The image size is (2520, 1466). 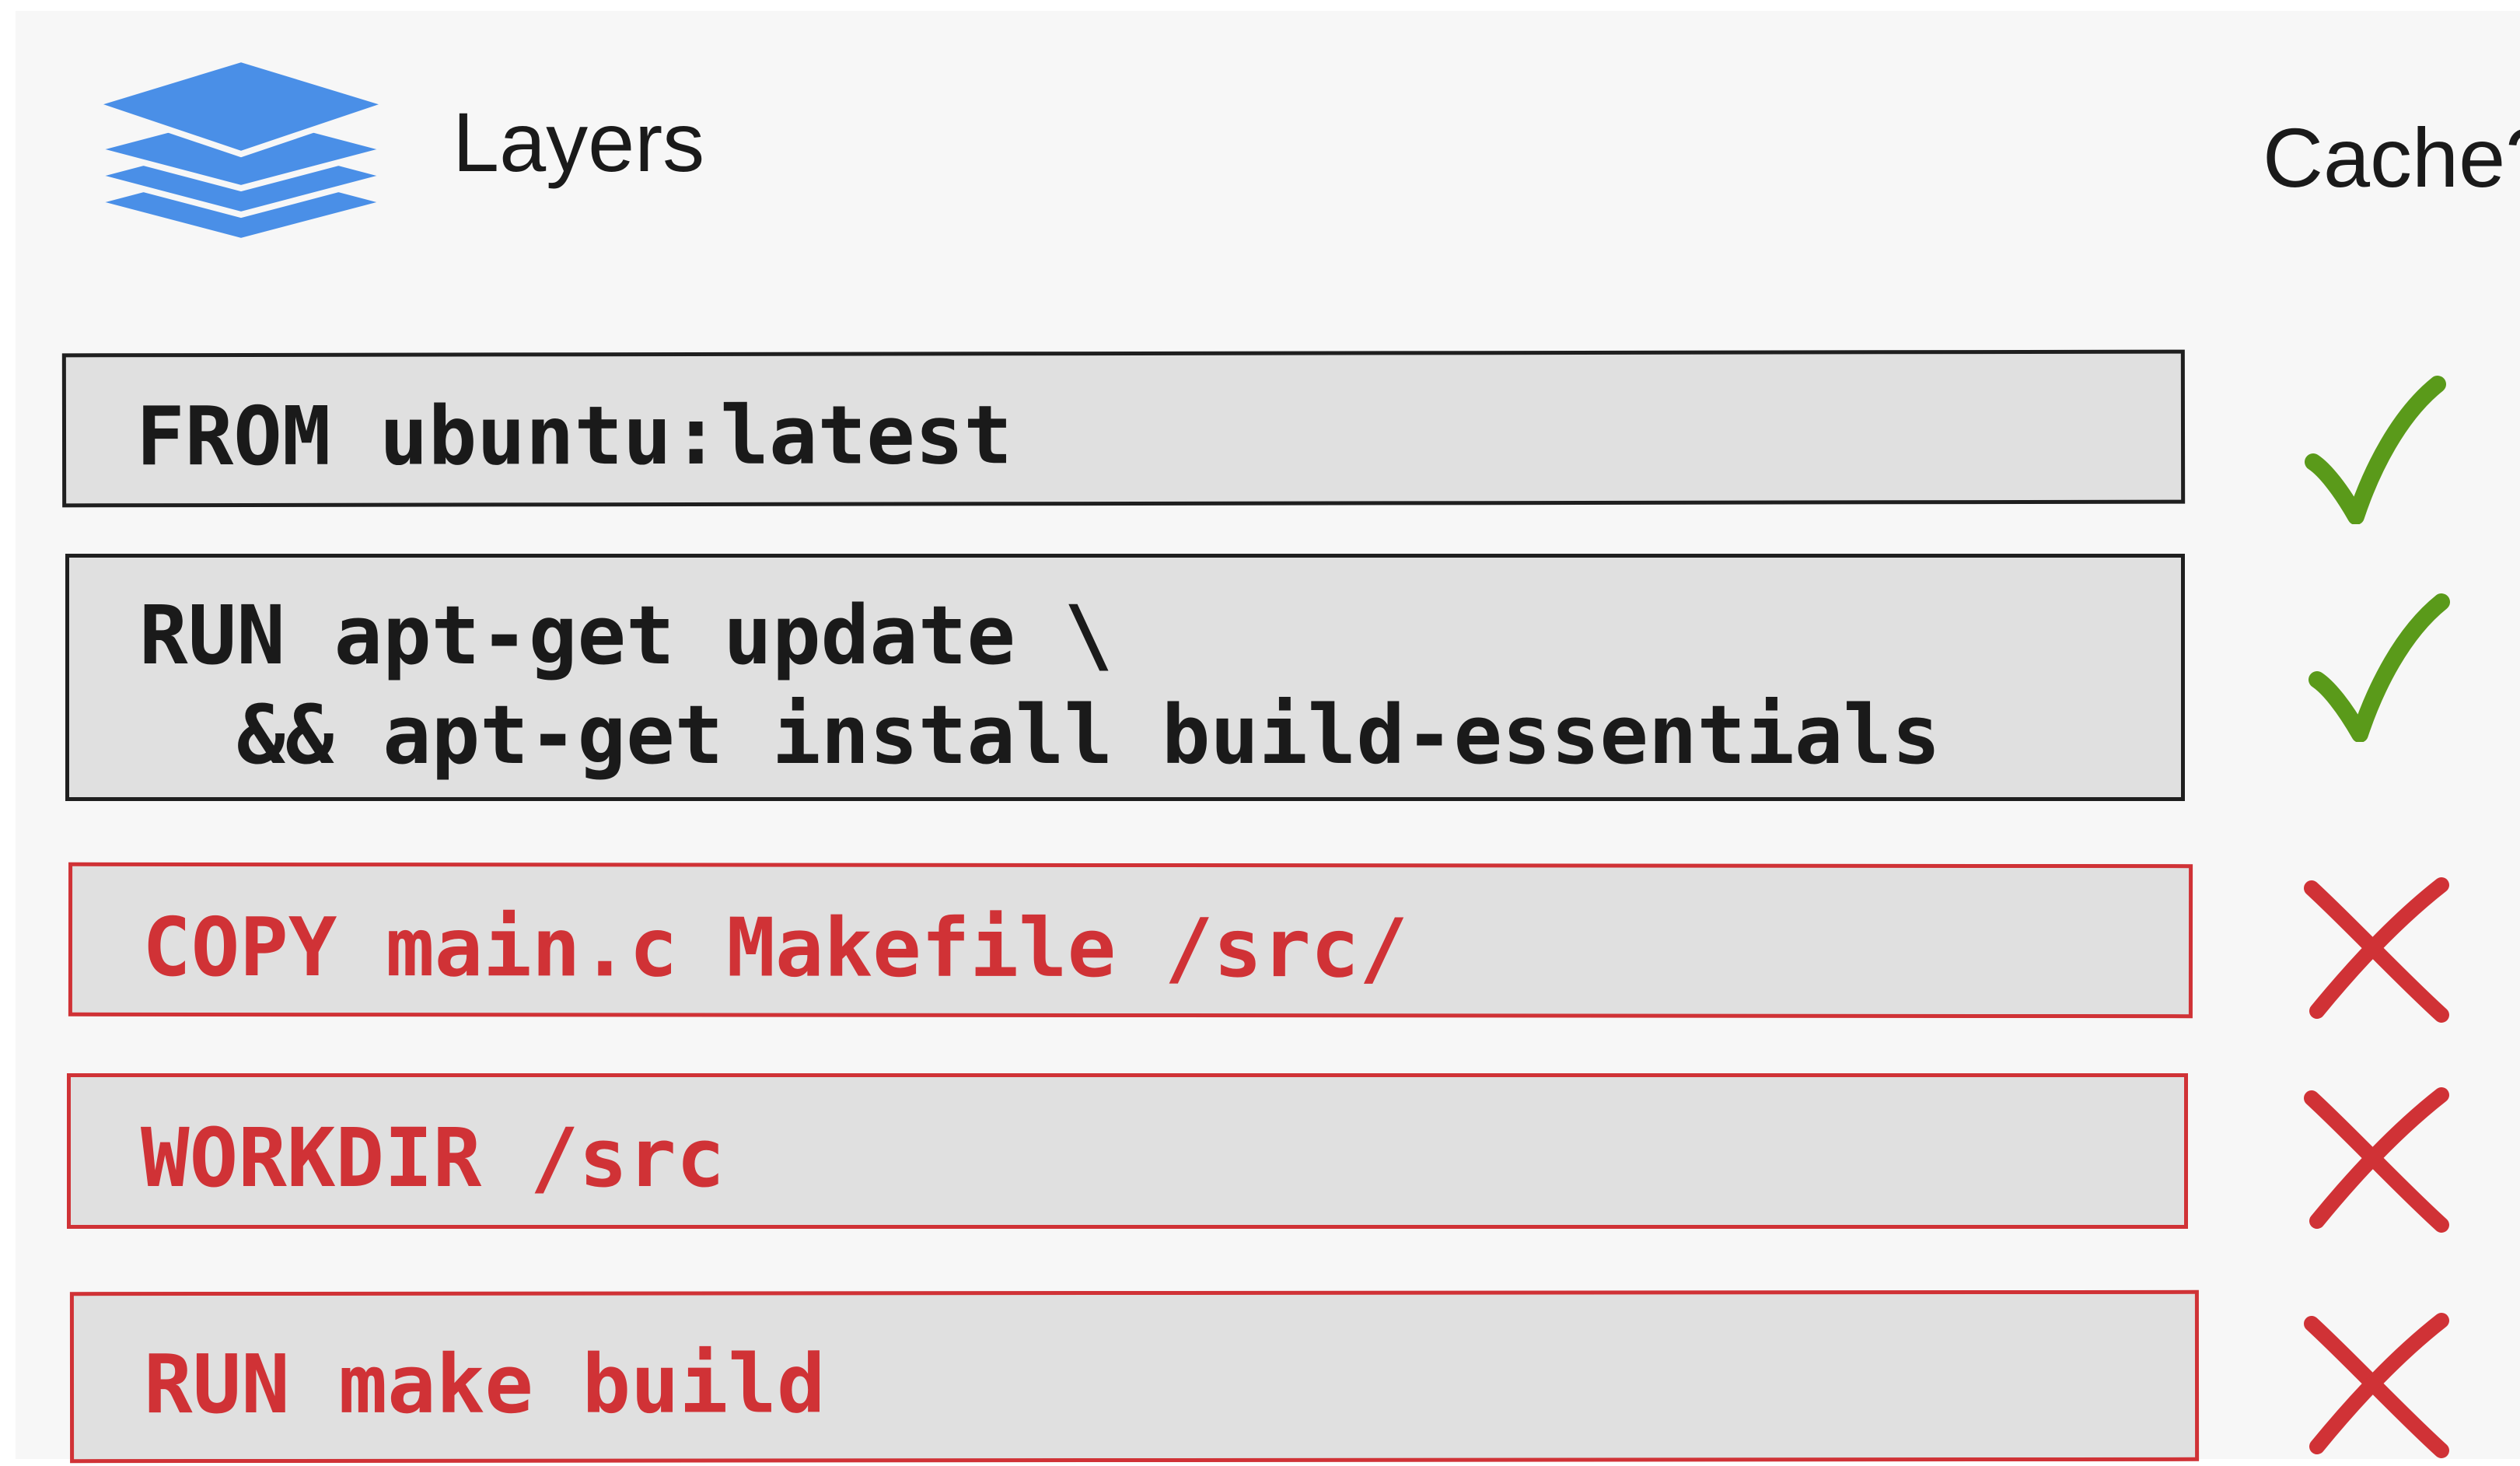 I want to click on layer-command: RUN make build, so click(x=485, y=1384).